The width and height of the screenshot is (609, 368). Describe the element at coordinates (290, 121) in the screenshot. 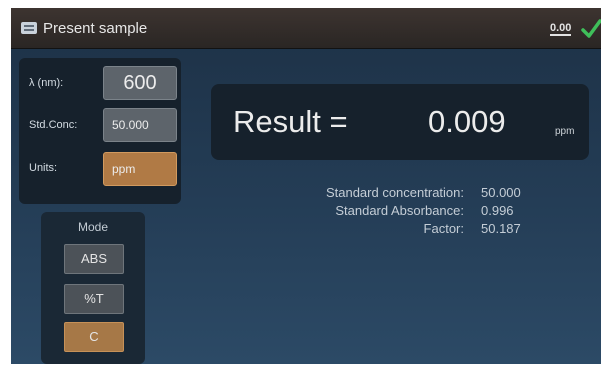

I see `result-label: Result =` at that location.